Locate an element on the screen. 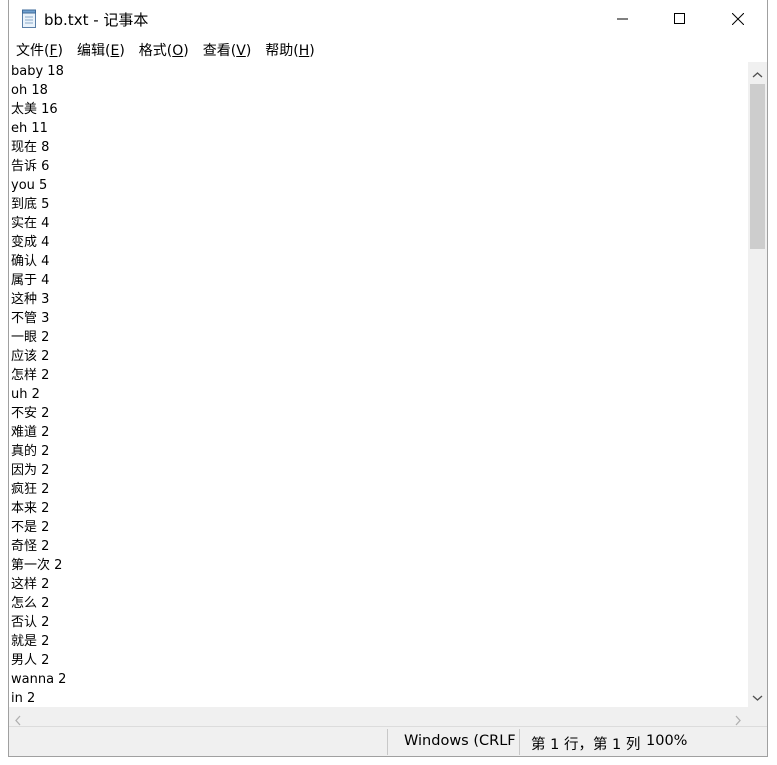 The image size is (777, 765). minimize-button is located at coordinates (623, 19).